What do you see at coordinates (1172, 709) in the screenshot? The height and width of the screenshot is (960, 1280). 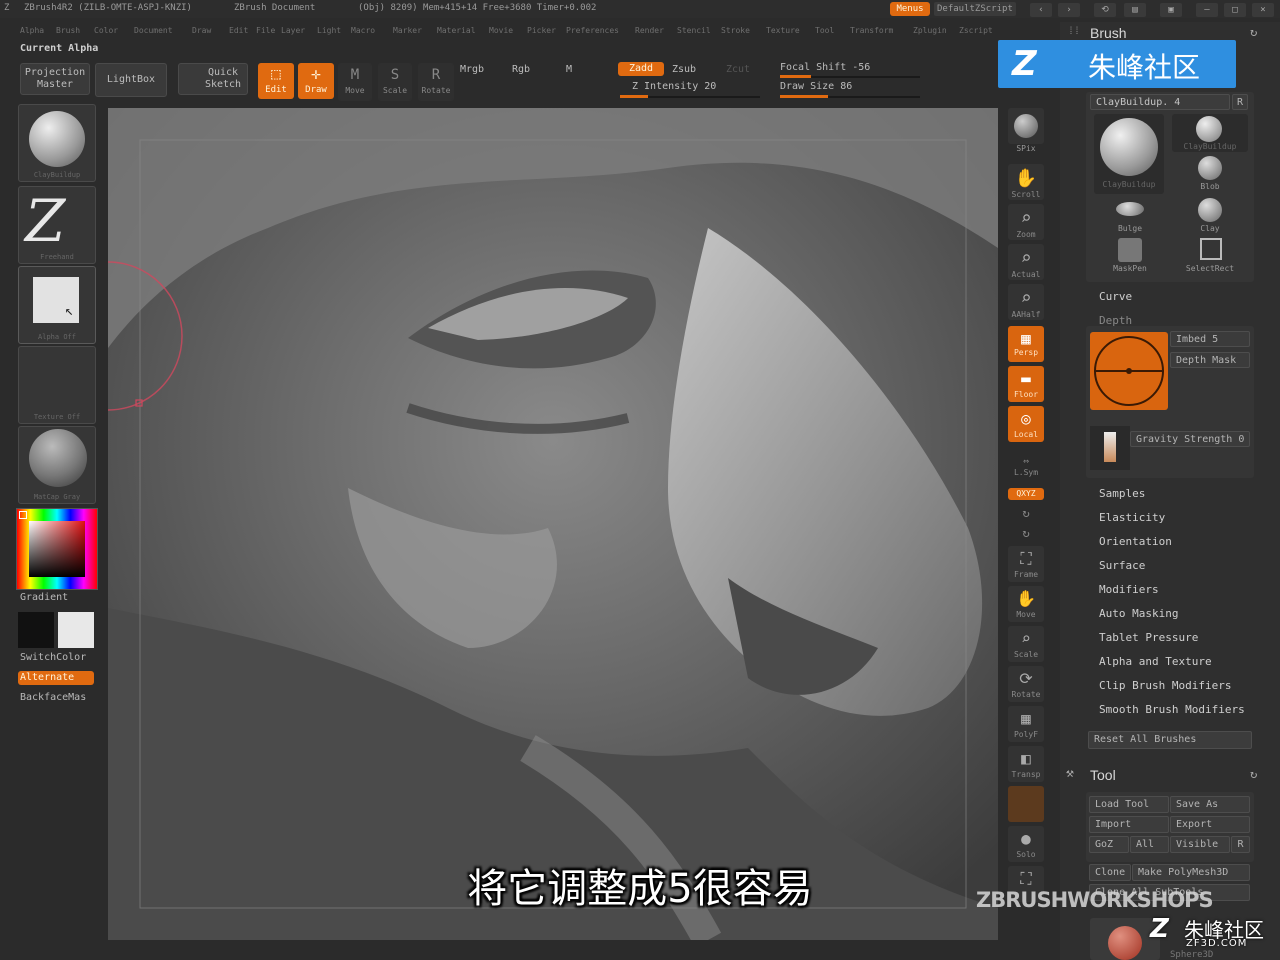 I see `smooth-brush-modifiers-section: Smooth Brush Modifiers` at bounding box center [1172, 709].